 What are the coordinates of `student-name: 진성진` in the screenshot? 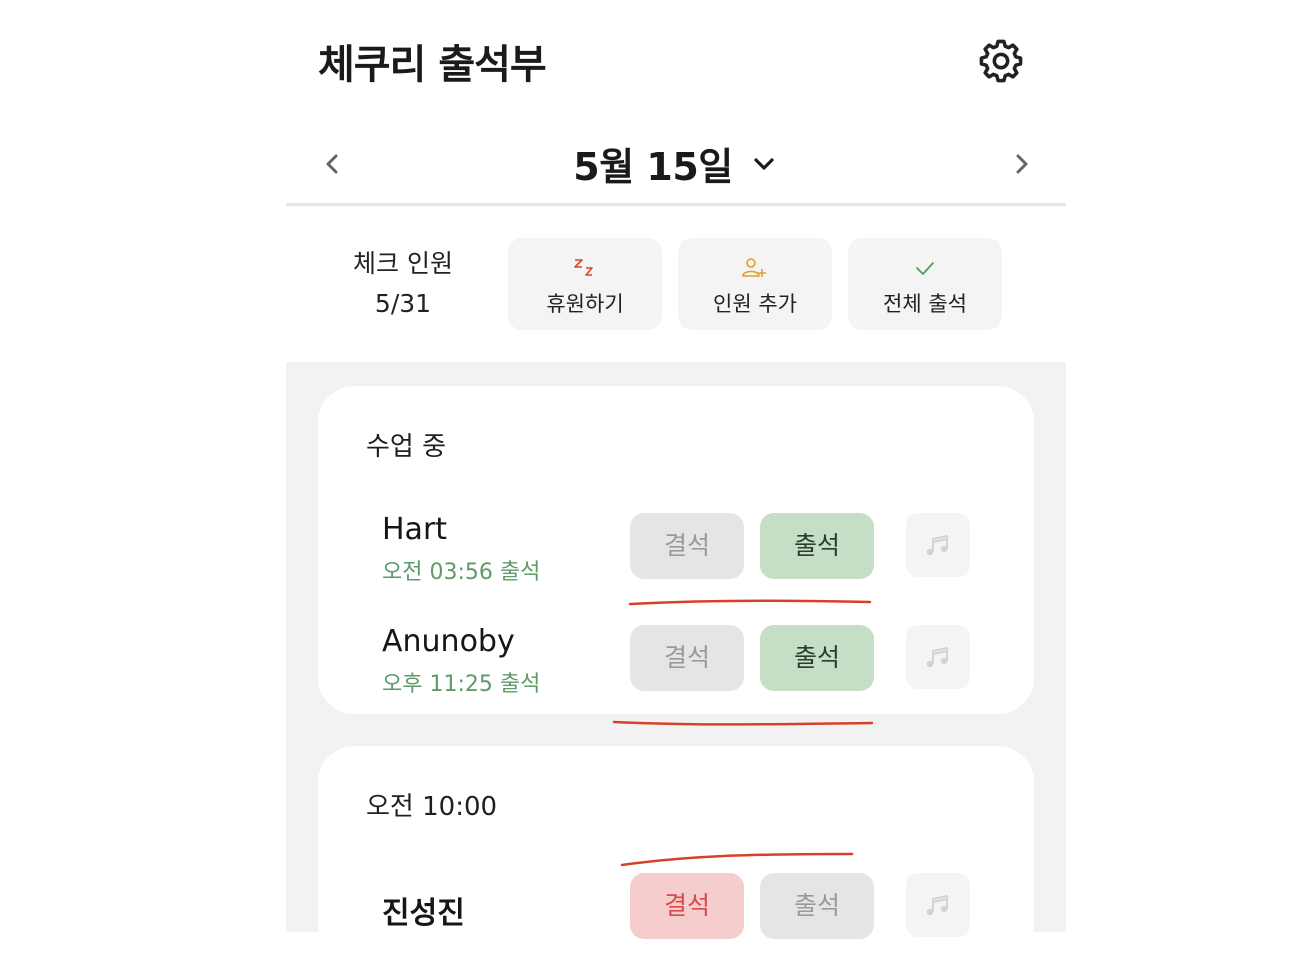 It's located at (423, 913).